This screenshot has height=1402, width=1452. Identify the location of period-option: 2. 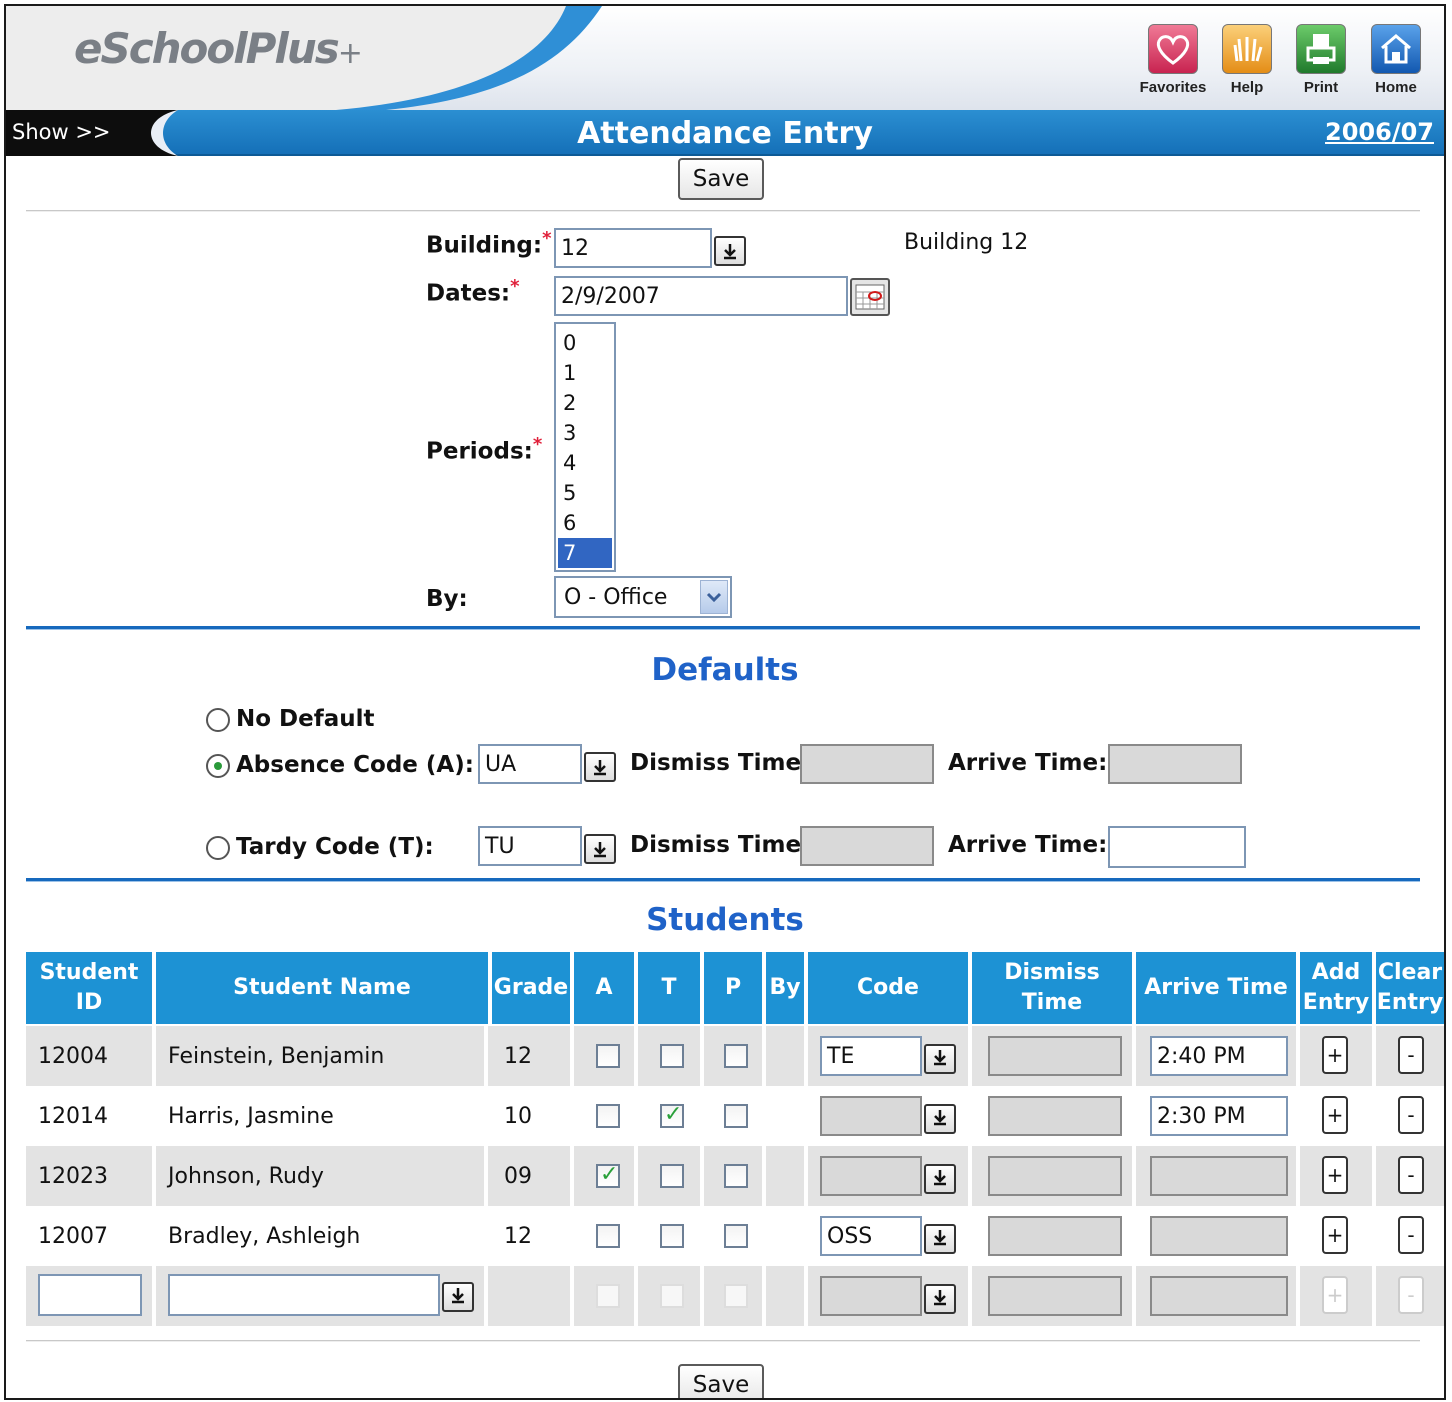
(585, 403).